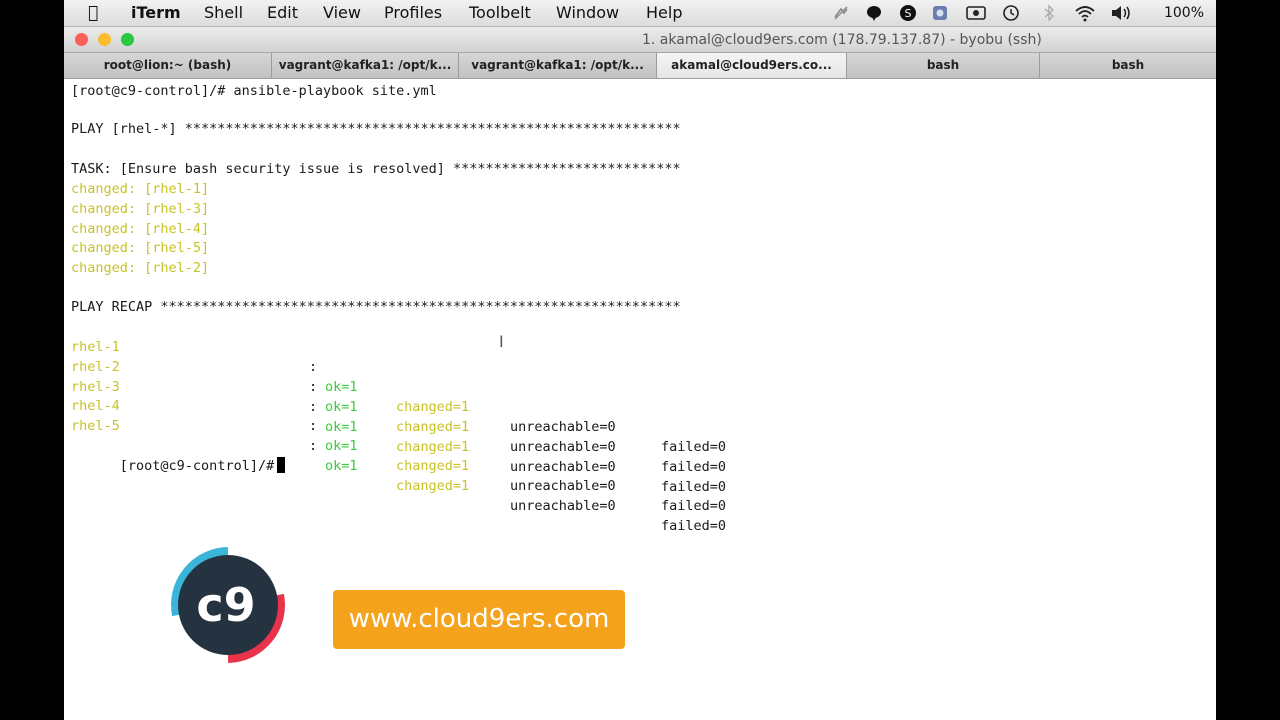  I want to click on muted-icon, so click(841, 13).